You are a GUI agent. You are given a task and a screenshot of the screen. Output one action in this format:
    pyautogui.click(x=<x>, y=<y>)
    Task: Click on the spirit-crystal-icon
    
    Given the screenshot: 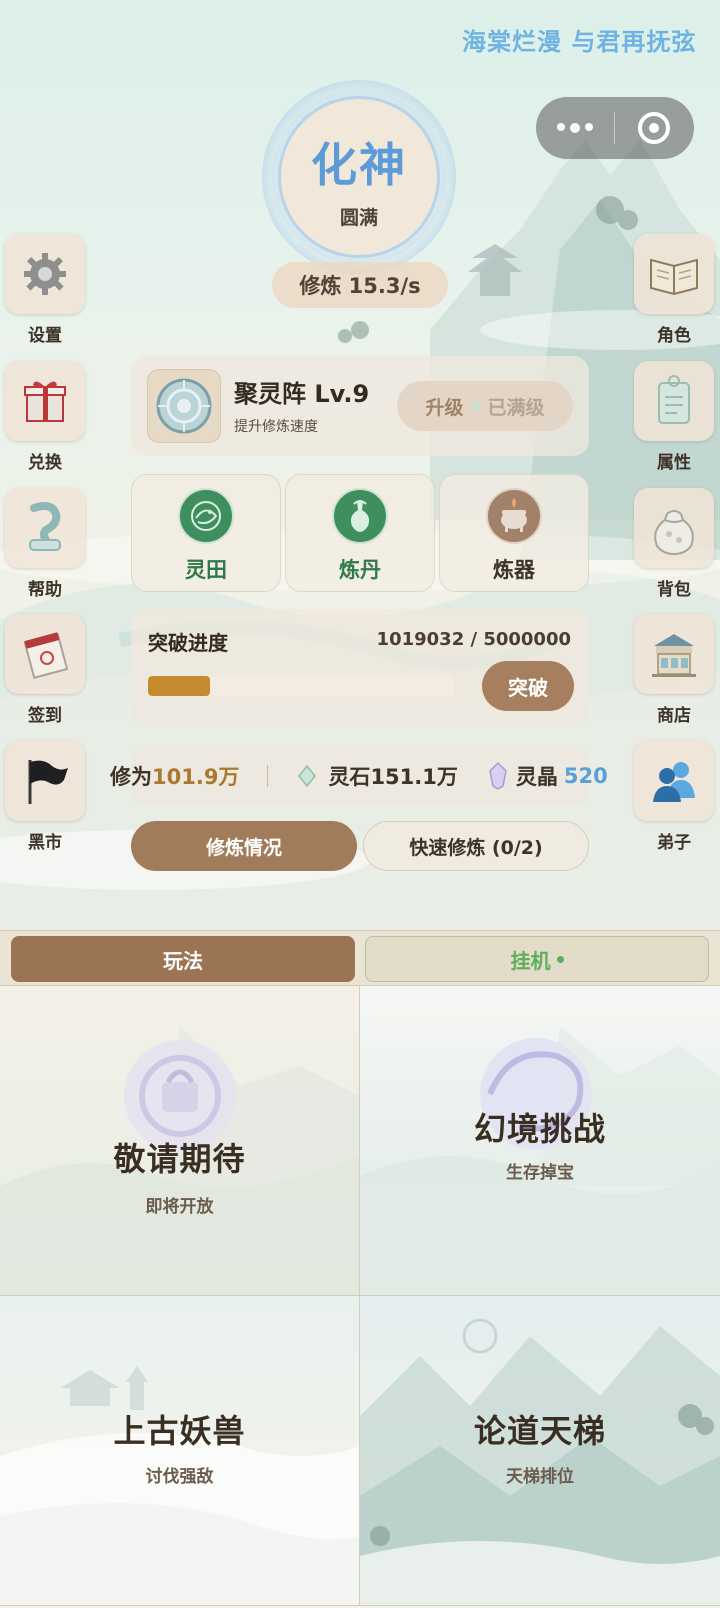 What is the action you would take?
    pyautogui.click(x=498, y=776)
    